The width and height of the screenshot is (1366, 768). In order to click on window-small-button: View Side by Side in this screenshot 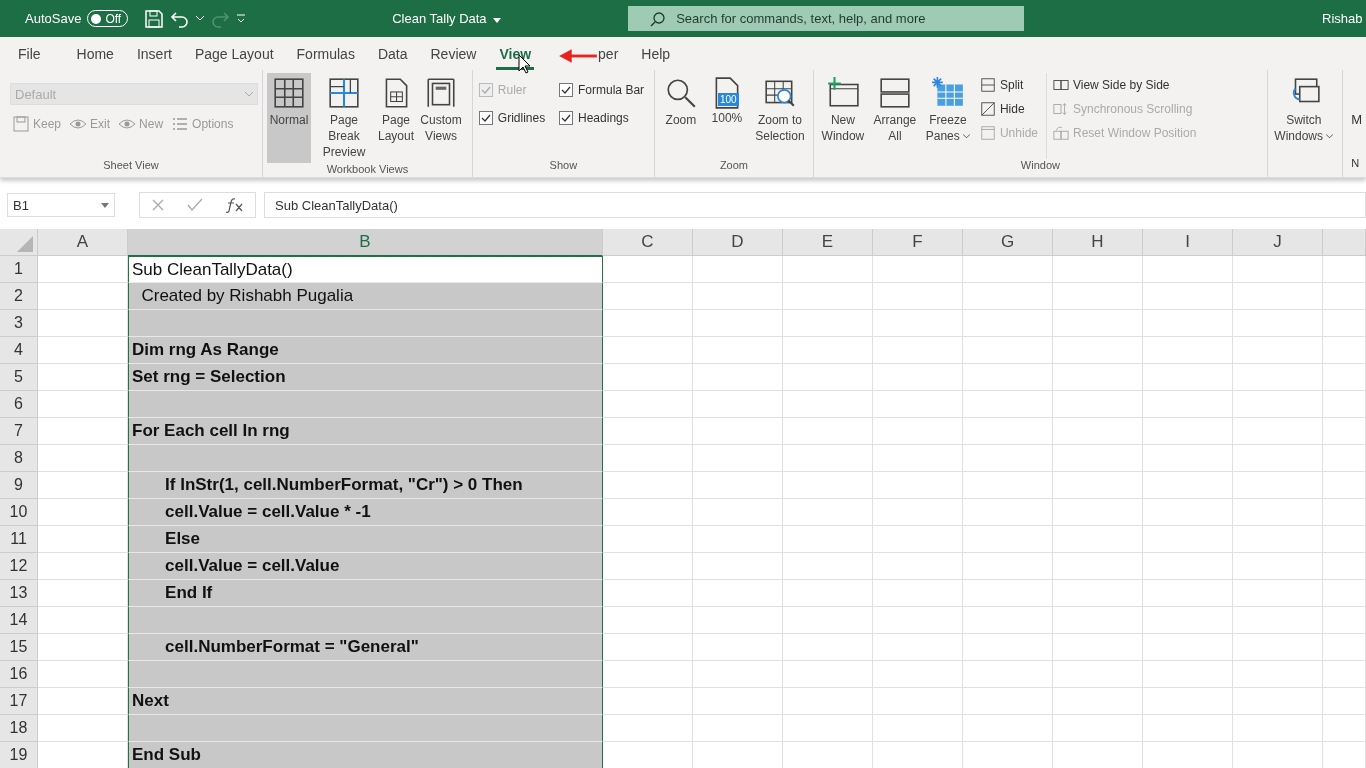, I will do `click(1125, 85)`.